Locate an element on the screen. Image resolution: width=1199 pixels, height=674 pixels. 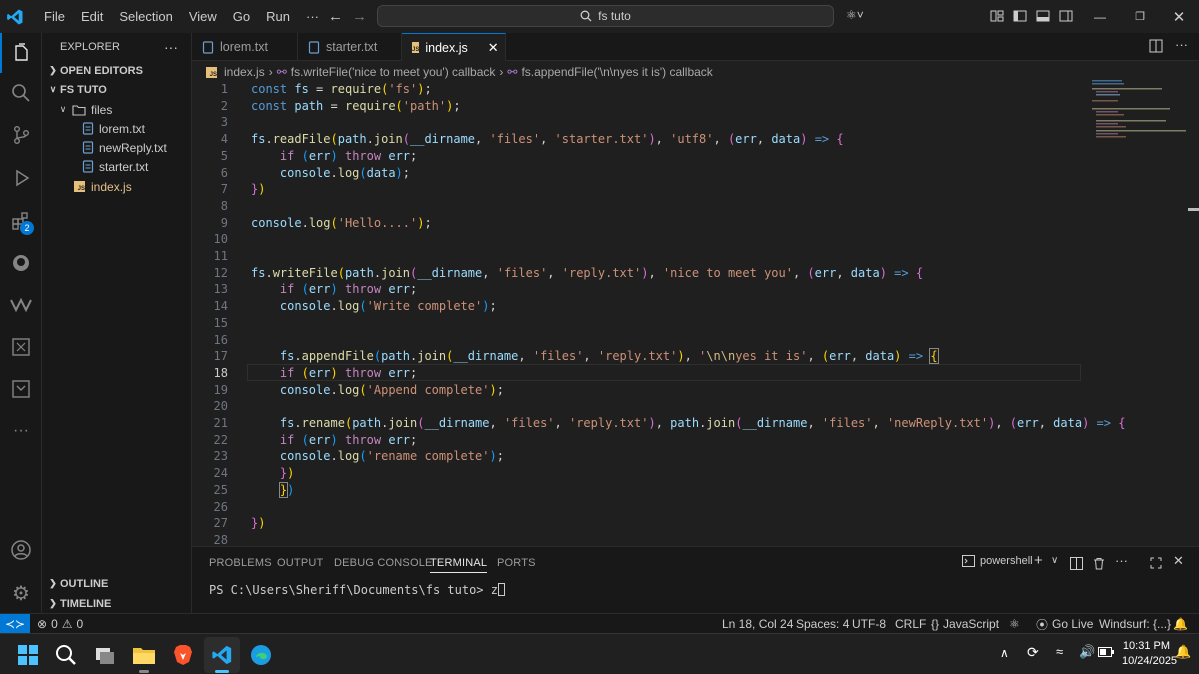
editor-scrollbar is located at coordinates (1193, 313).